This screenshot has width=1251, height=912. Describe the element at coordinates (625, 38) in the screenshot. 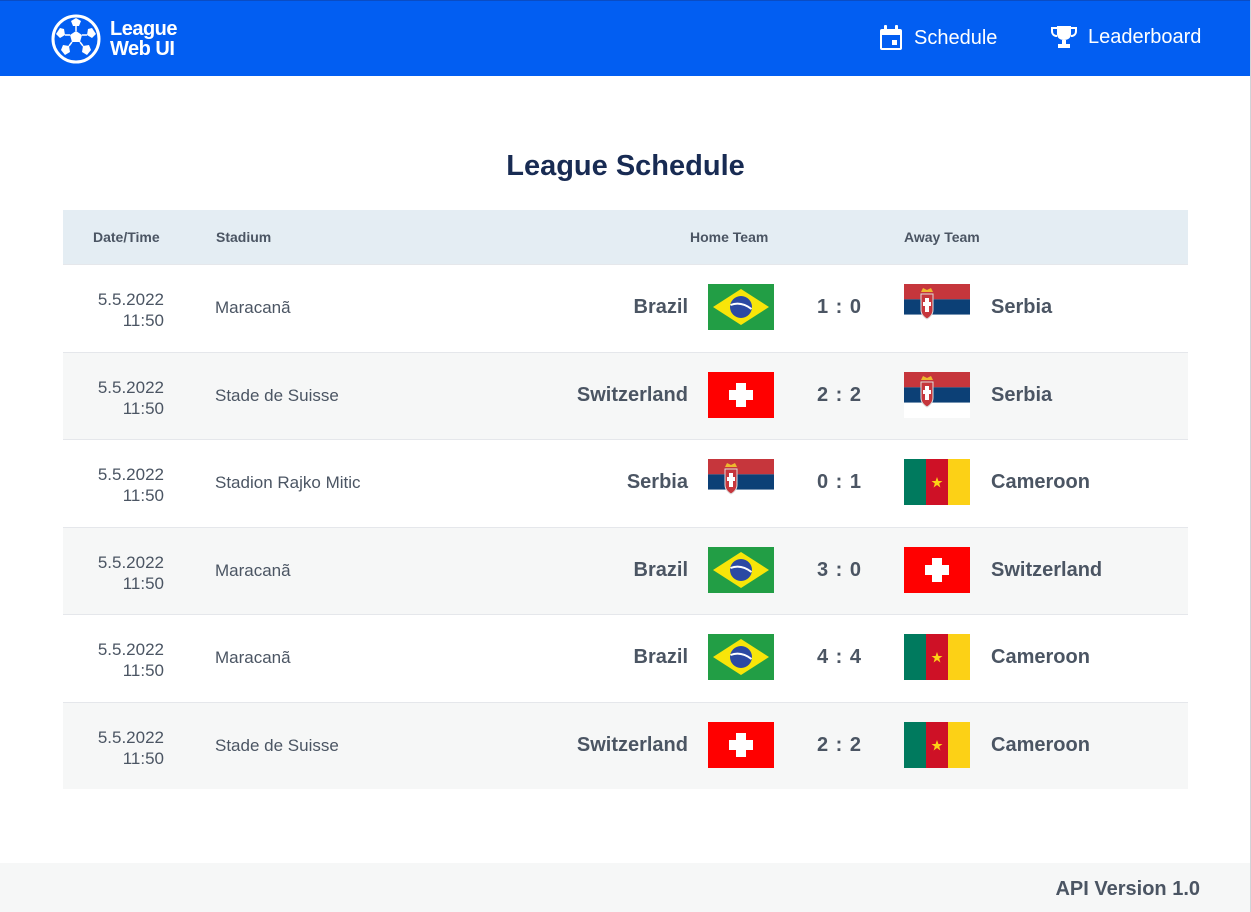

I see `top-nav-bar: League Web UI Schedule Leaderboard` at that location.